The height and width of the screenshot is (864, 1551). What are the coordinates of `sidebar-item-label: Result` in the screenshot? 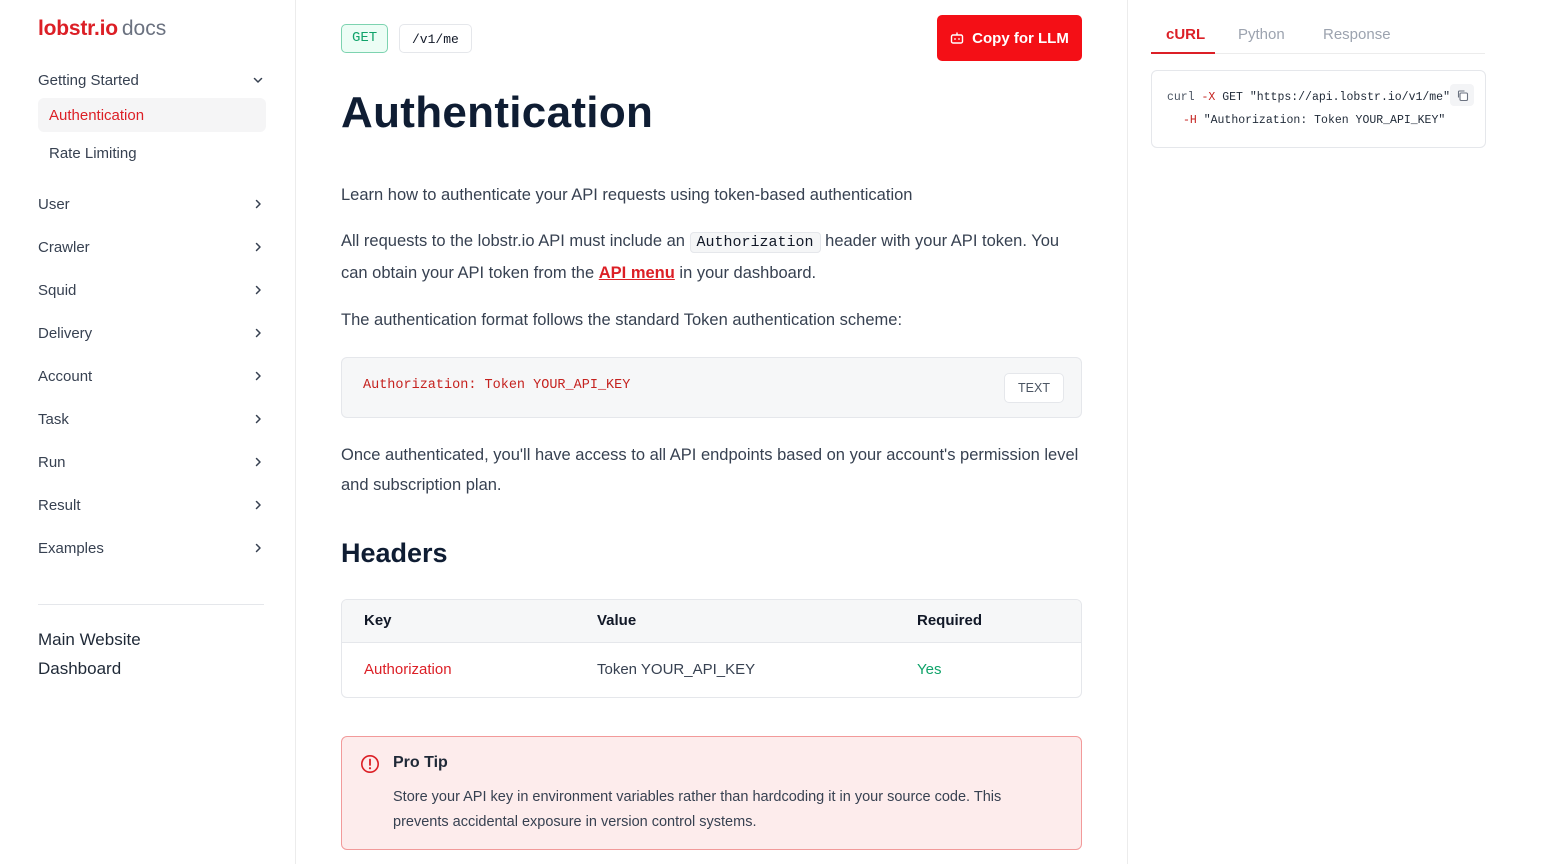 It's located at (59, 505).